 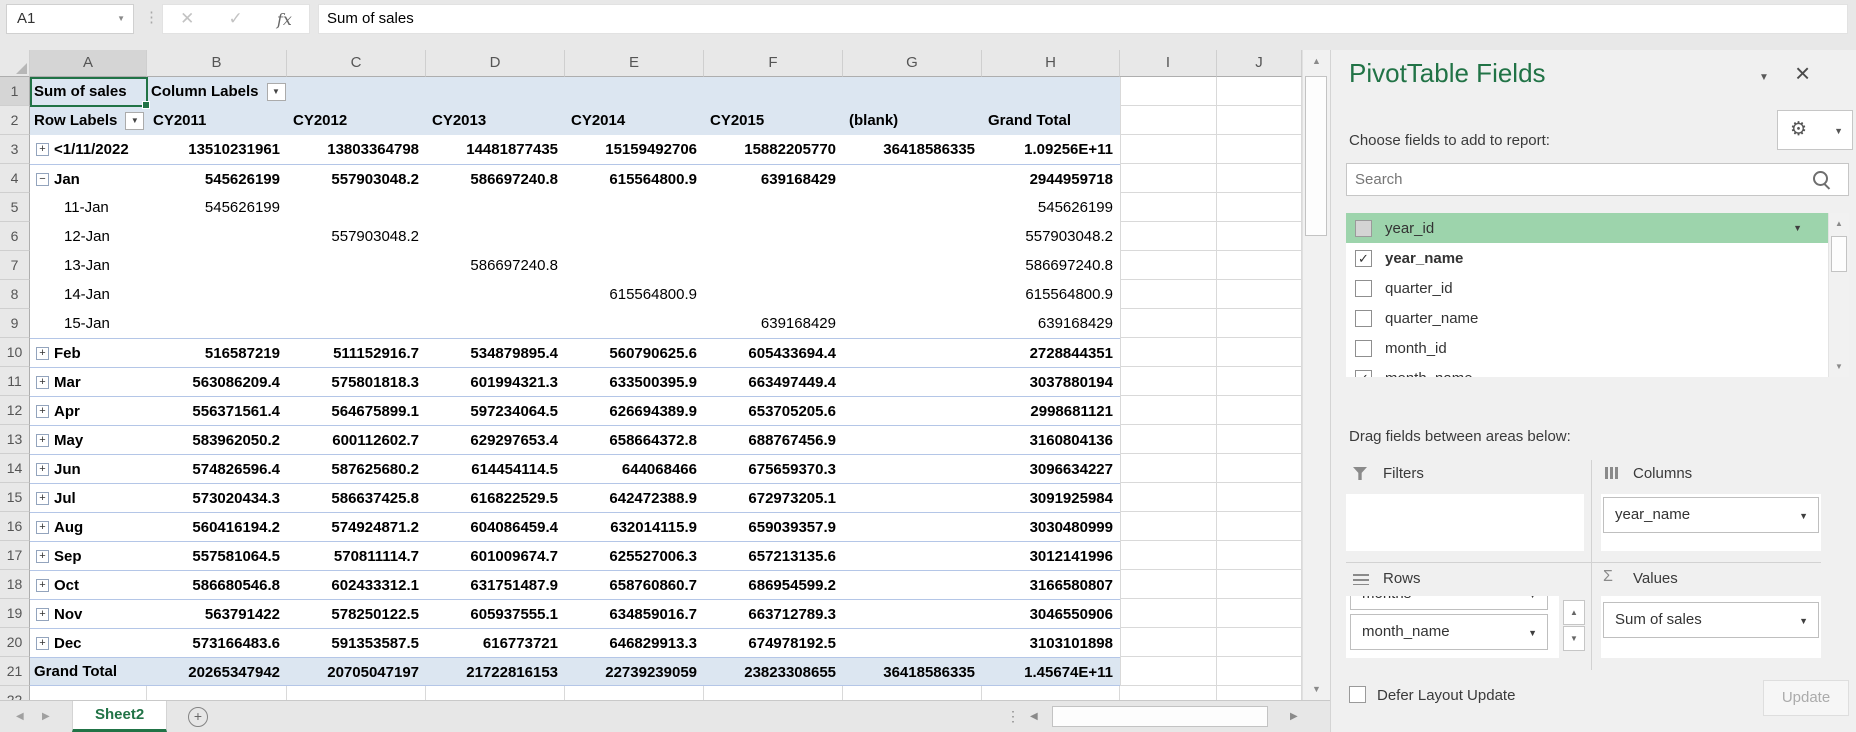 What do you see at coordinates (217, 178) in the screenshot?
I see `table-cell: 545626199` at bounding box center [217, 178].